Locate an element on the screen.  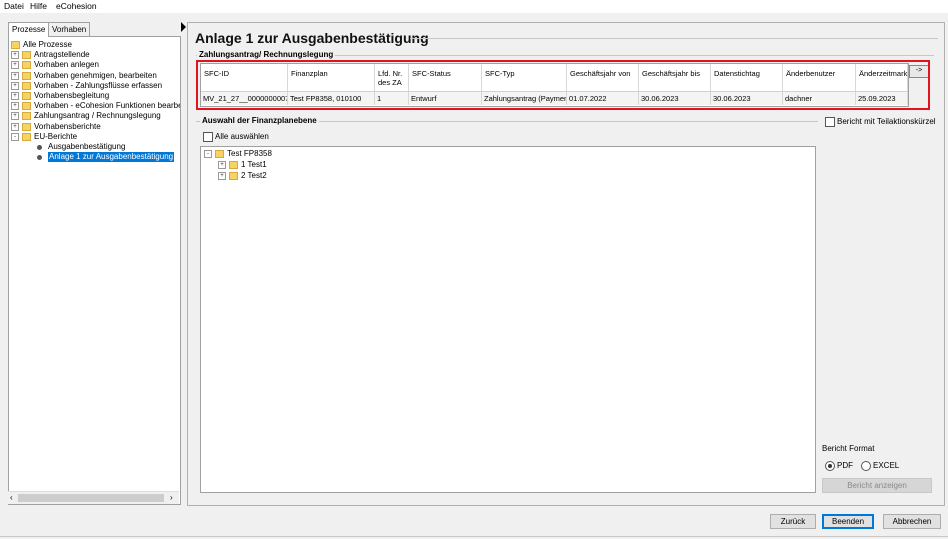
sidebar-horizontal-scrollbar: ‹ › is located at coordinates (93, 497).